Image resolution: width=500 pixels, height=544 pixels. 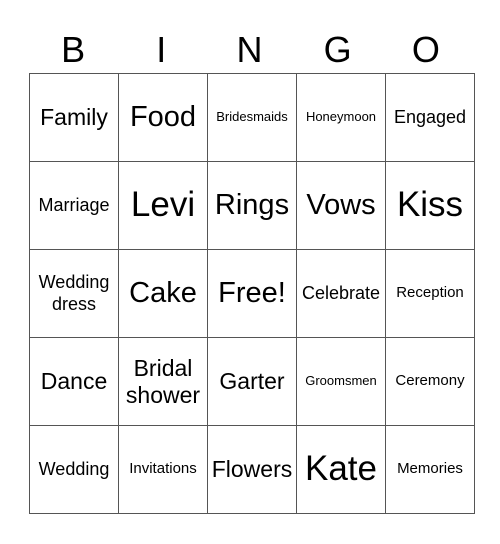 I want to click on cell-label: Food, so click(x=163, y=116).